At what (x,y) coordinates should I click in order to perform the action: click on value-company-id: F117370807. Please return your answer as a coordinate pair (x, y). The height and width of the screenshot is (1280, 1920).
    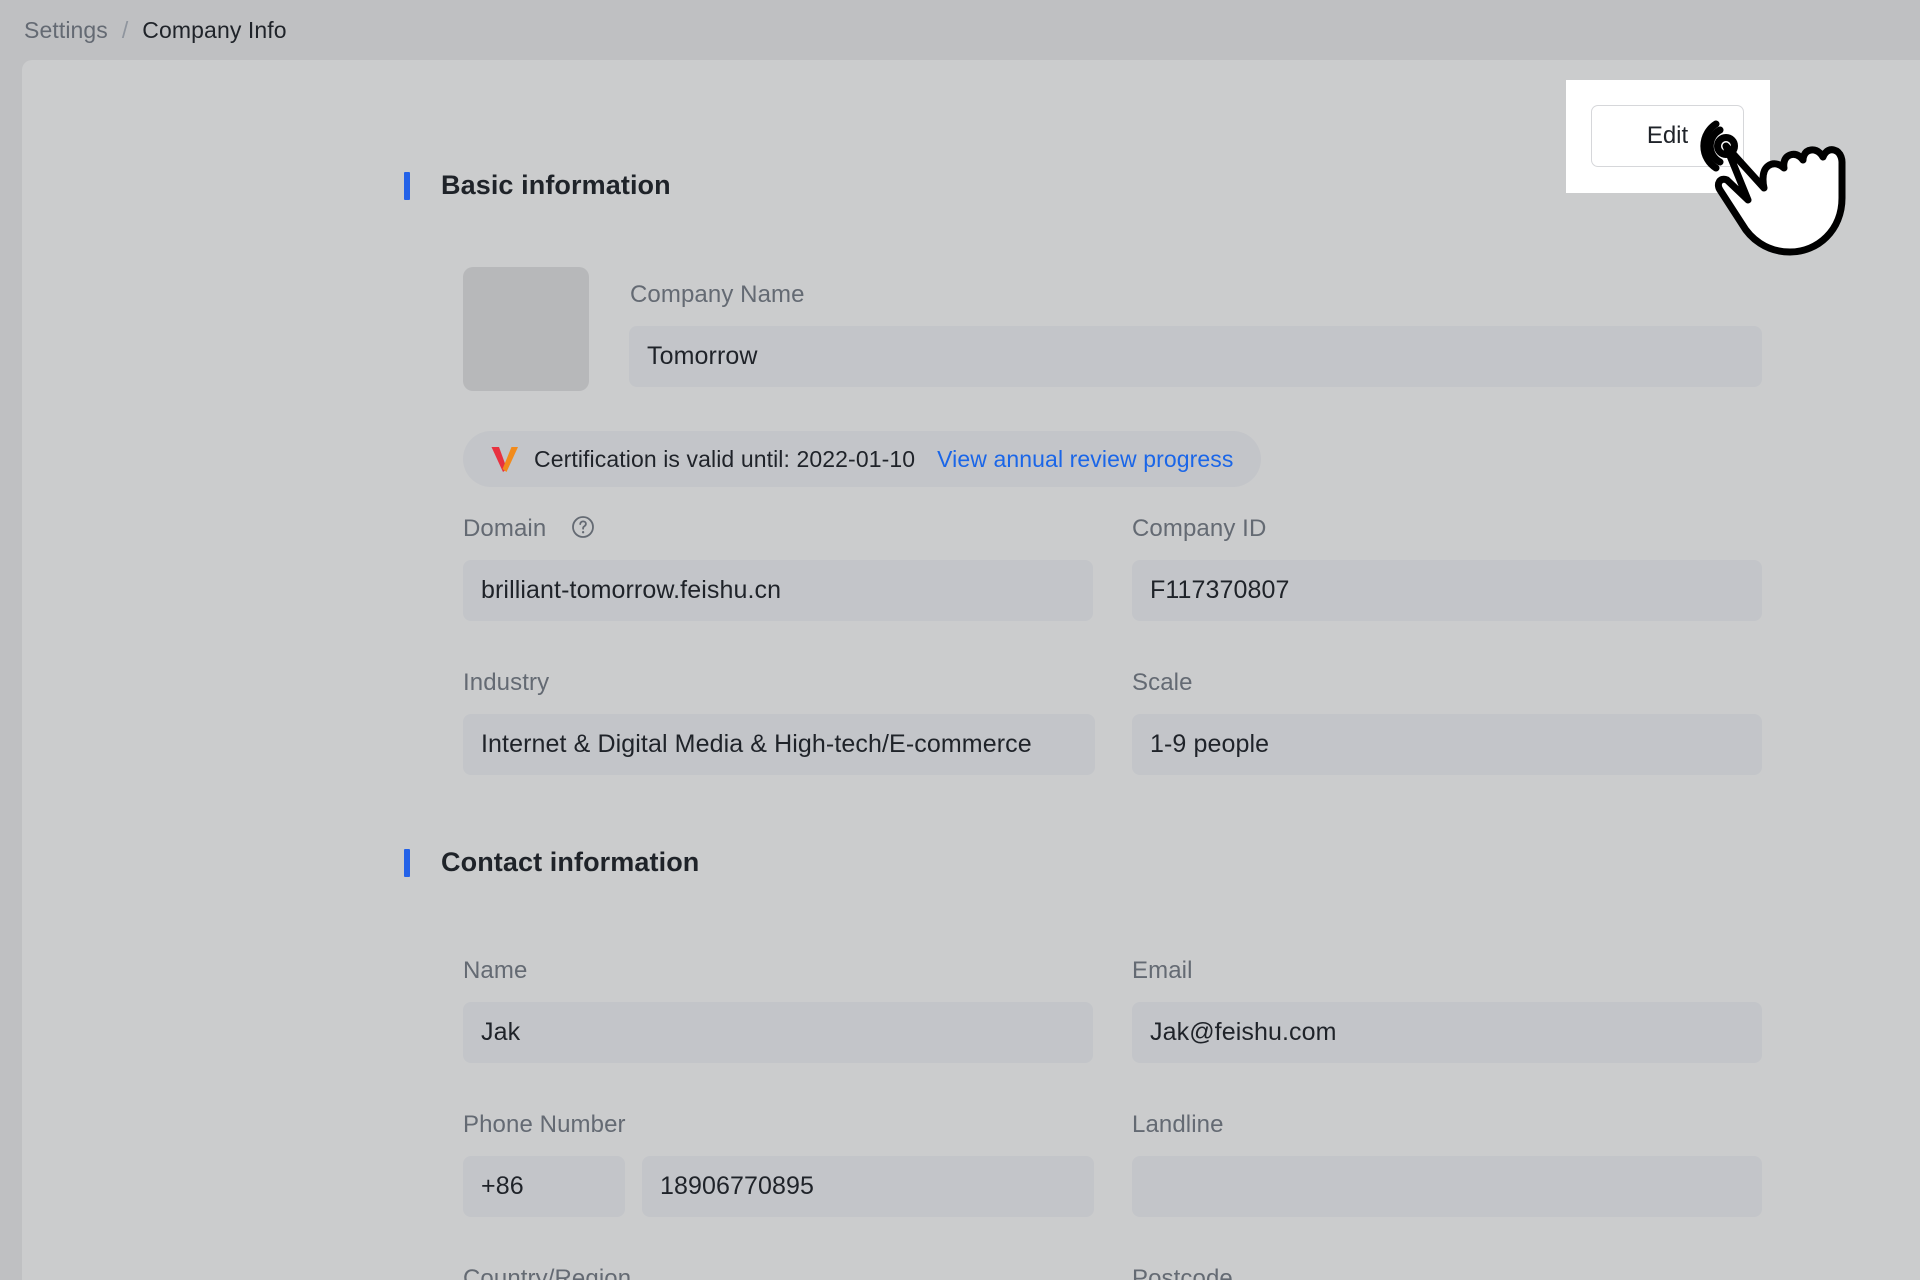
    Looking at the image, I should click on (1220, 590).